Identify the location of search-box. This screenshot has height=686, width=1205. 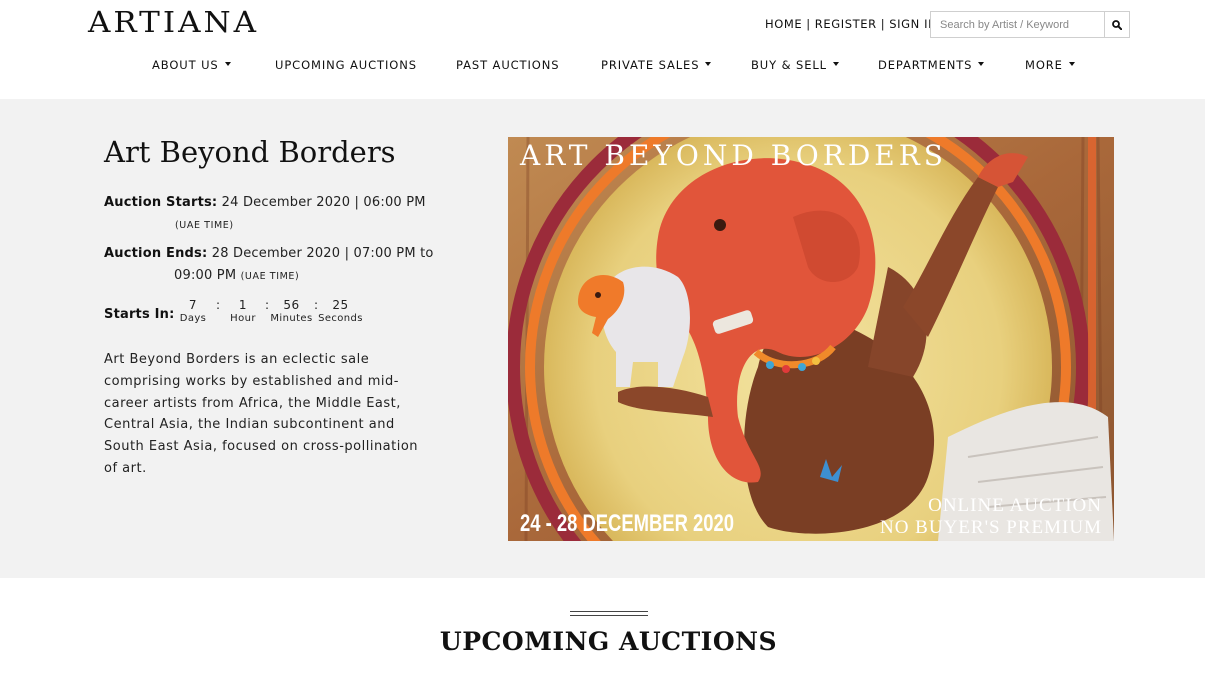
(1030, 24).